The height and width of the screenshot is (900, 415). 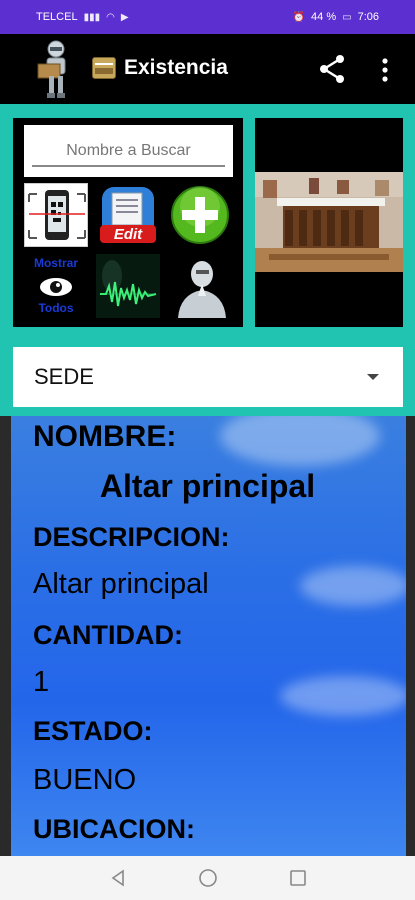 I want to click on cantidad-label: CANTIDAD:, so click(x=108, y=635).